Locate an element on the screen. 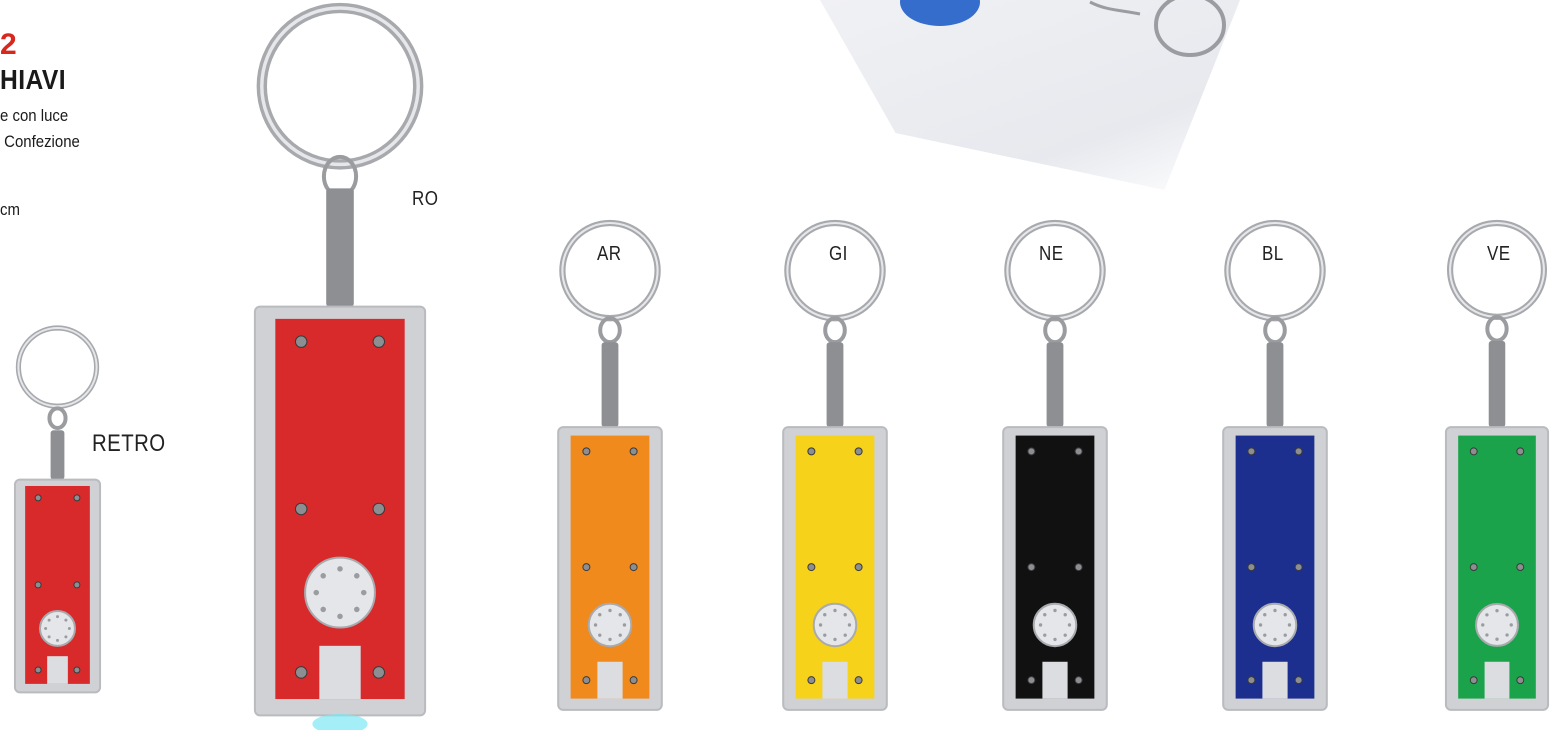 The width and height of the screenshot is (1566, 730). keychain-image-ro is located at coordinates (340, 365).